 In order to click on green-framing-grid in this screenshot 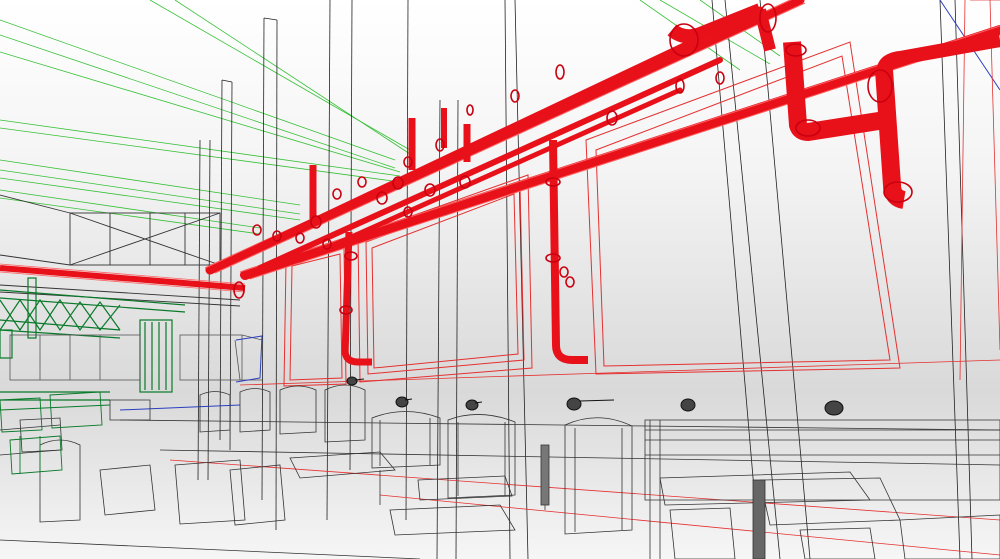, I will do `click(93, 339)`.